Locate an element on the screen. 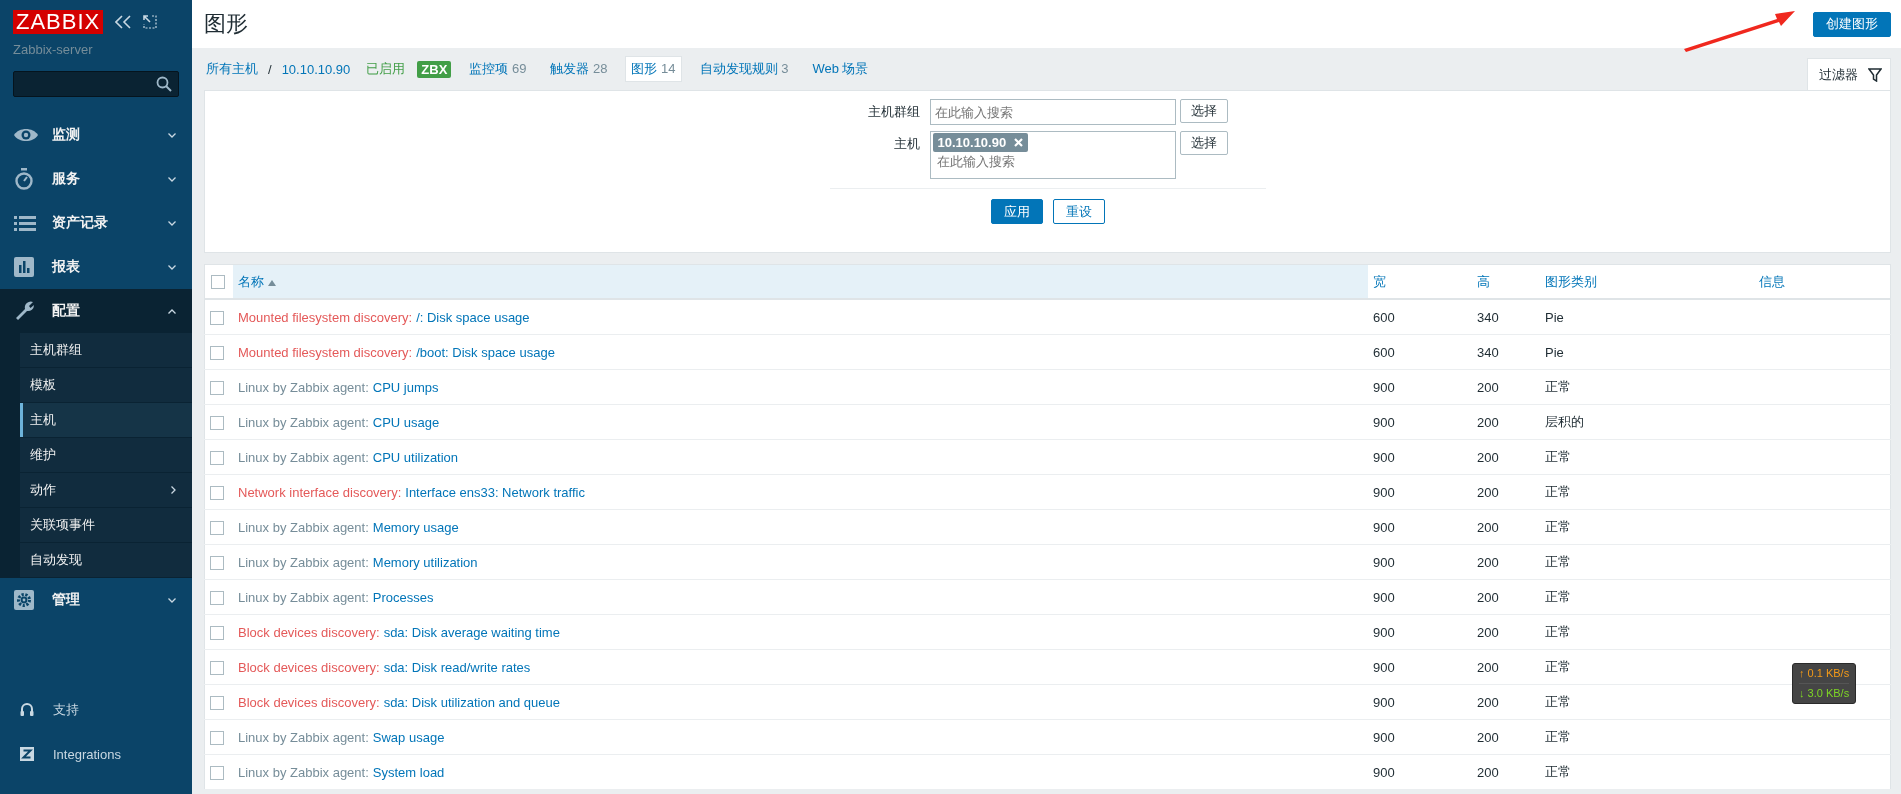  breadcrumb-link: 10.10.10.90 is located at coordinates (316, 69).